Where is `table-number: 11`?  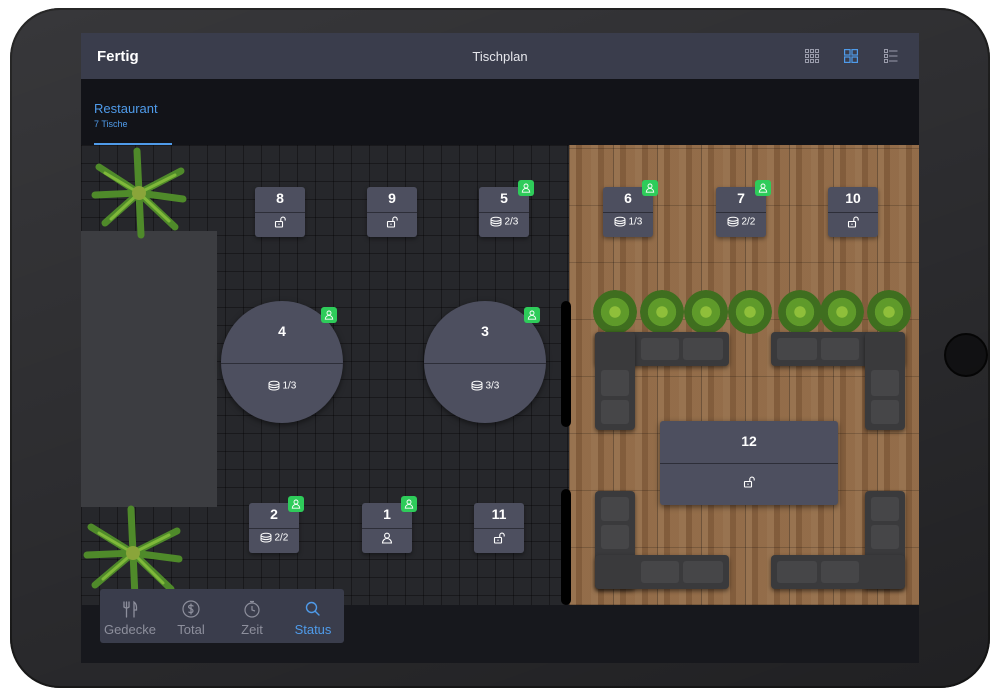 table-number: 11 is located at coordinates (499, 514).